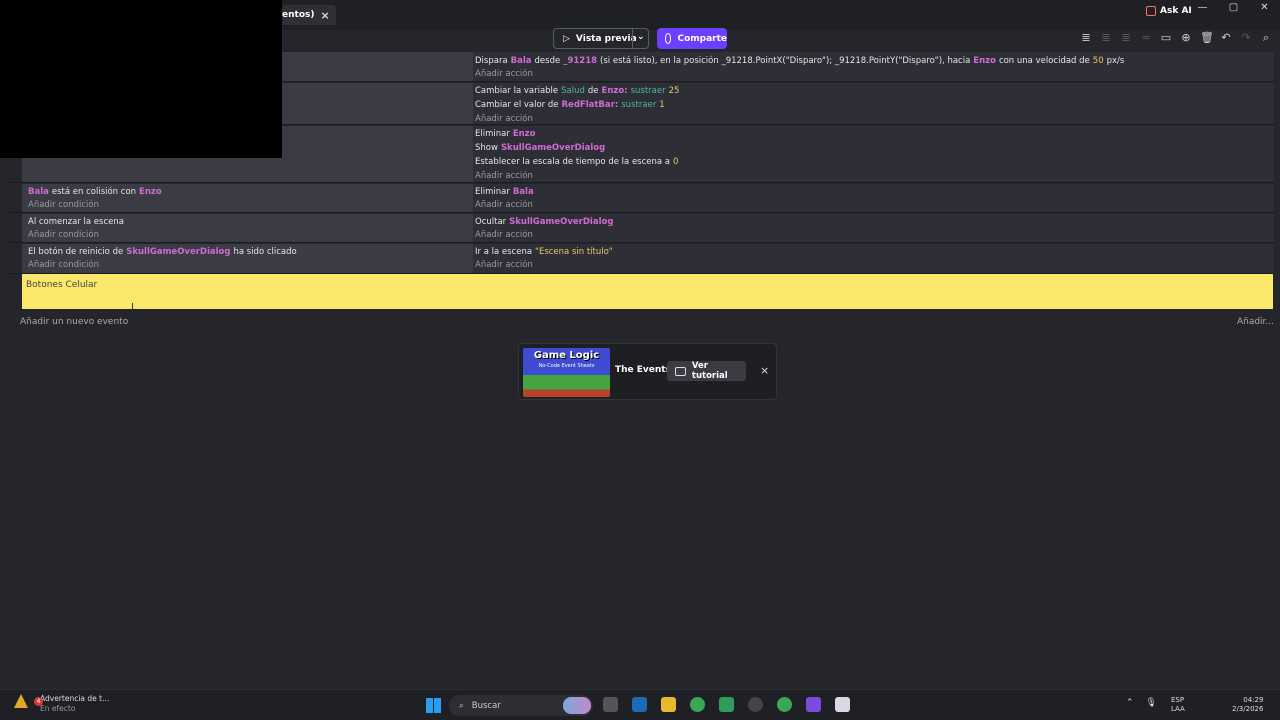 This screenshot has width=1280, height=720. What do you see at coordinates (521, 705) in the screenshot?
I see `taskbar-search: ⌕ Buscar` at bounding box center [521, 705].